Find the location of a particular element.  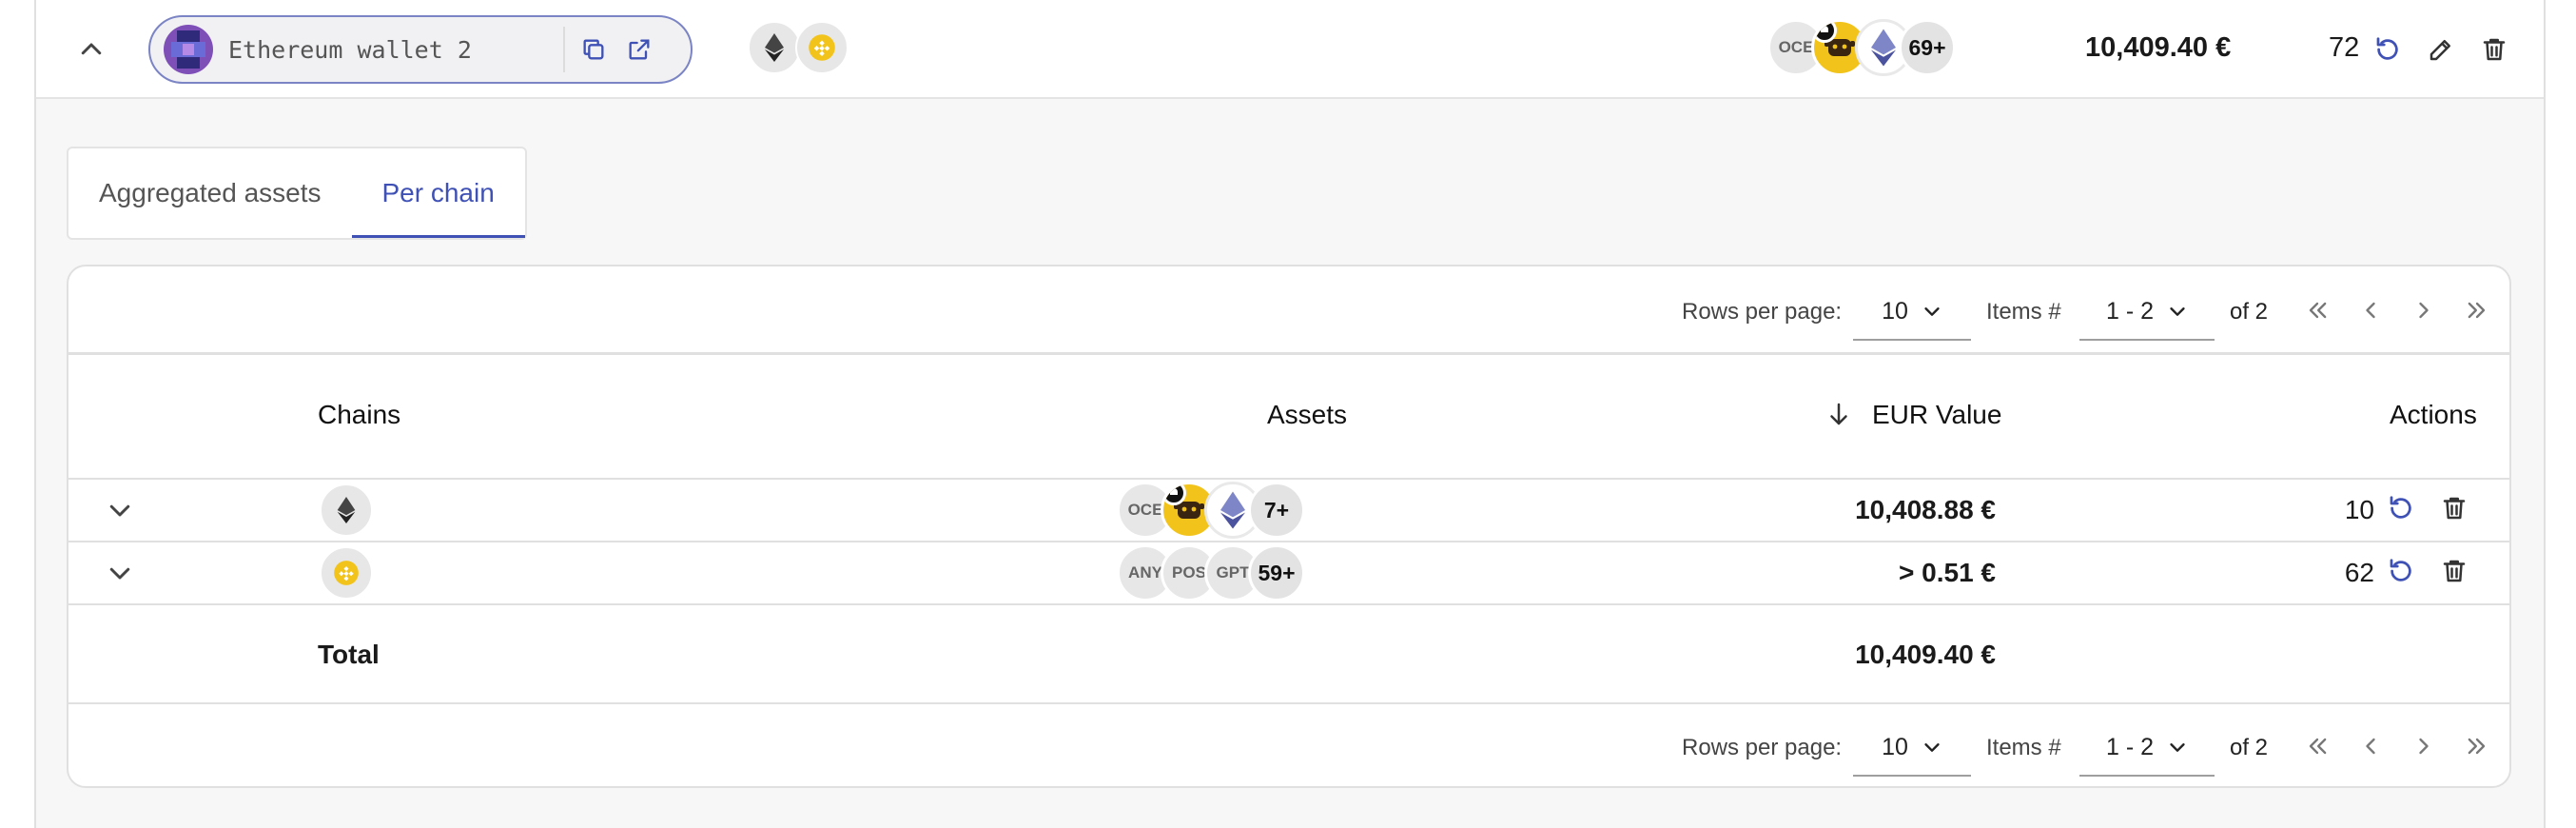

copy-address-button is located at coordinates (594, 49).